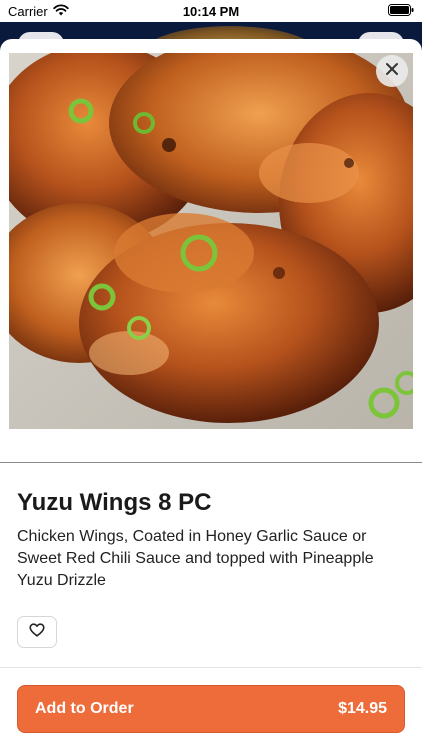 The height and width of the screenshot is (750, 422). What do you see at coordinates (84, 708) in the screenshot?
I see `add-to-order-label: Add to Order` at bounding box center [84, 708].